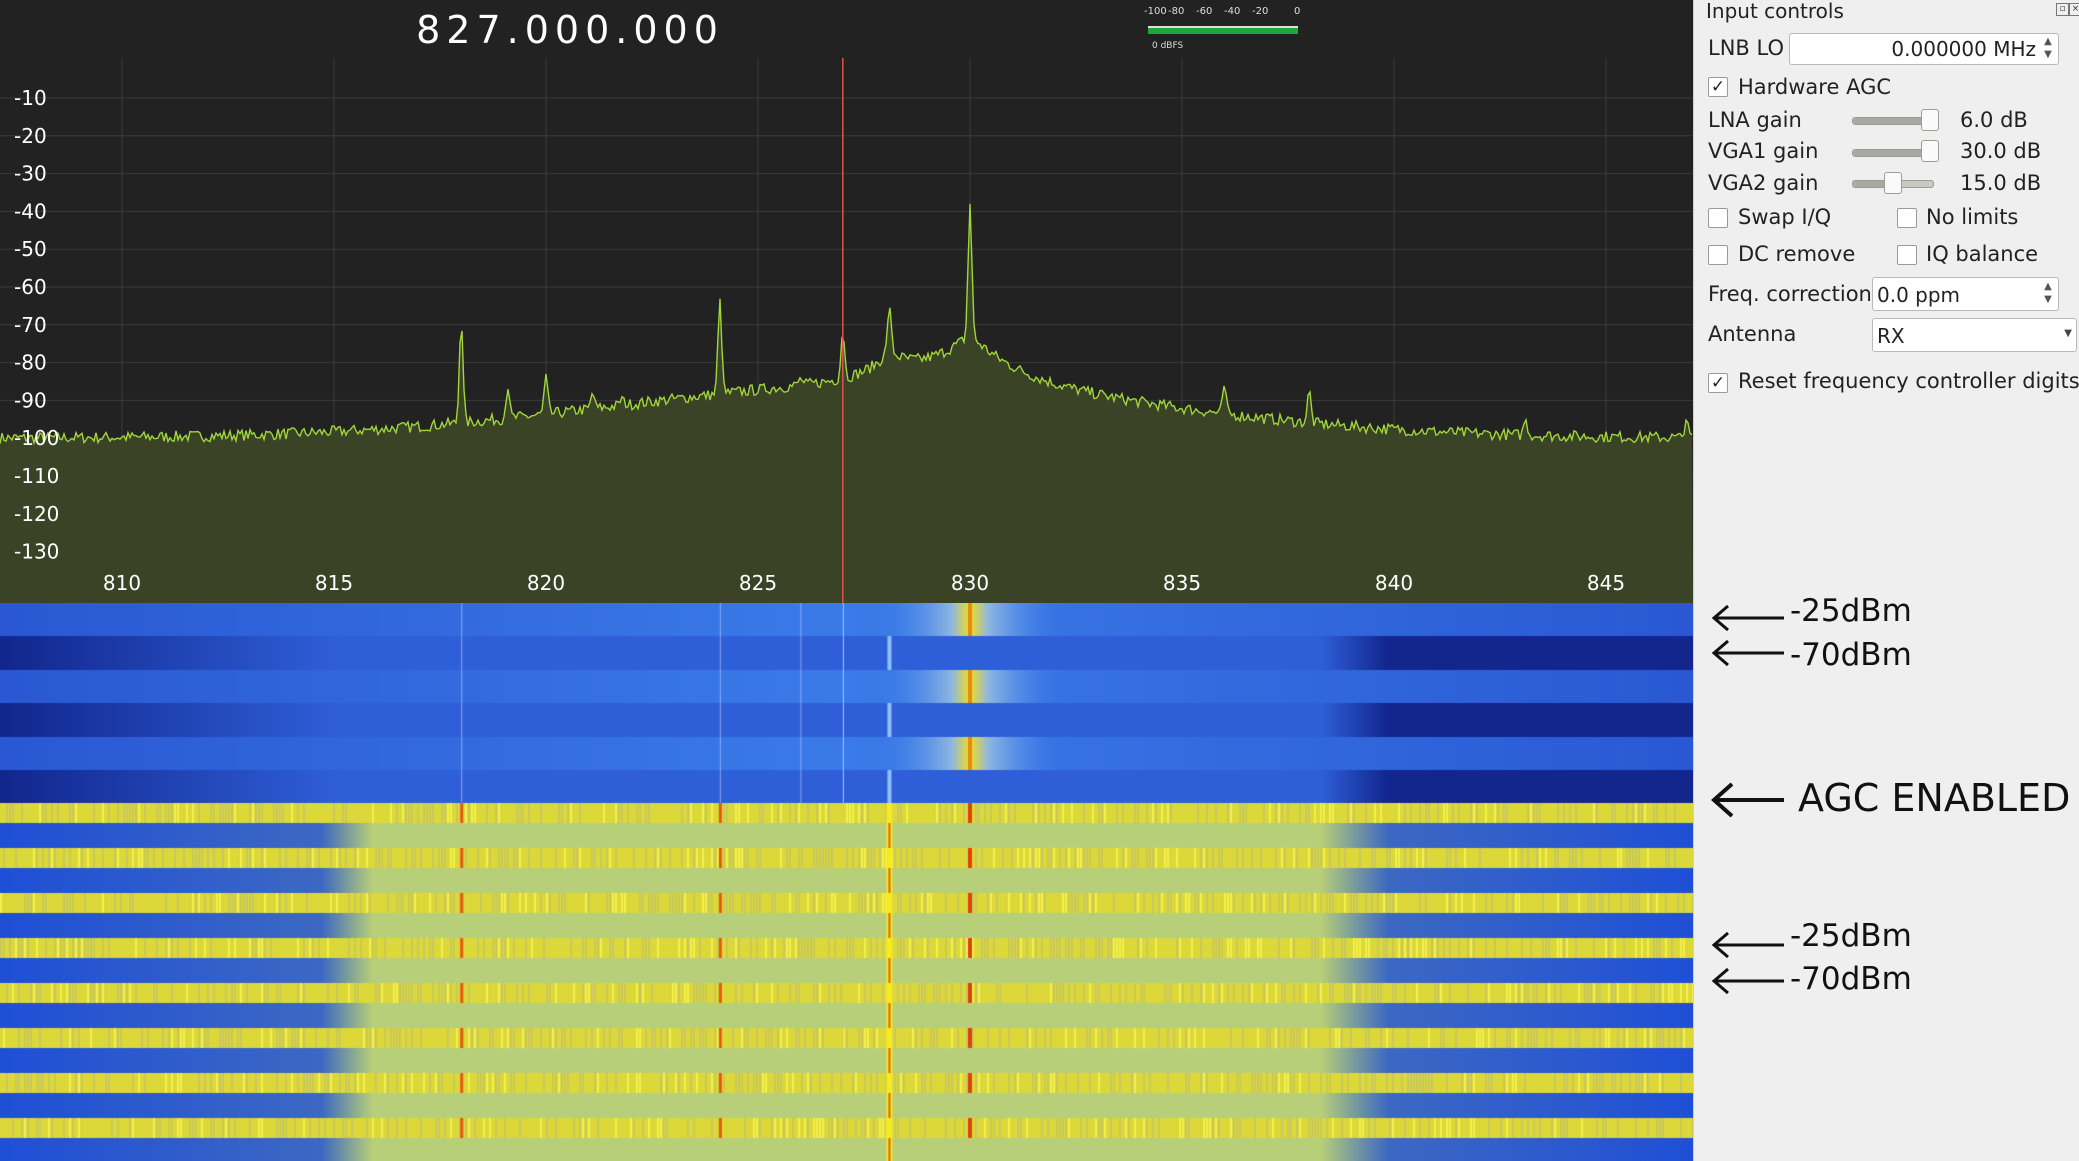 The height and width of the screenshot is (1161, 2079). What do you see at coordinates (1394, 583) in the screenshot?
I see `x-tick-label: 840` at bounding box center [1394, 583].